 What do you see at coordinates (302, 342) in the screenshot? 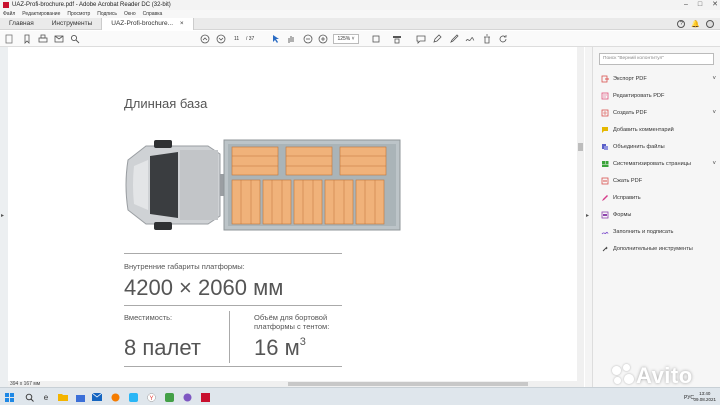
I see `volume-superscript: 3` at bounding box center [302, 342].